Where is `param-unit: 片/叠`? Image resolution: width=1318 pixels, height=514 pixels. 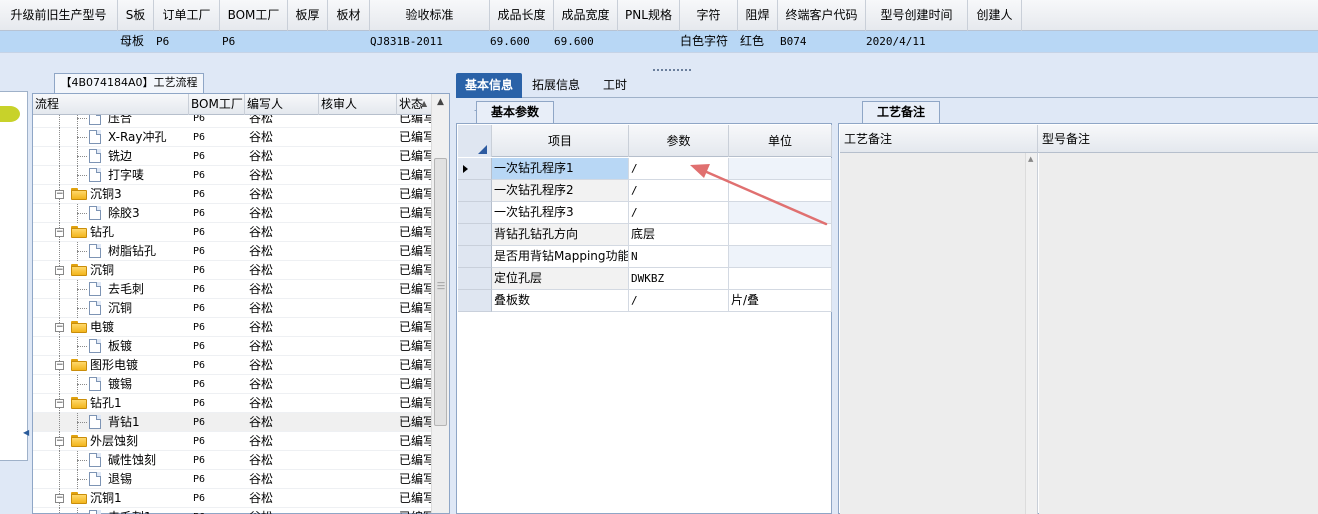
param-unit: 片/叠 is located at coordinates (780, 301).